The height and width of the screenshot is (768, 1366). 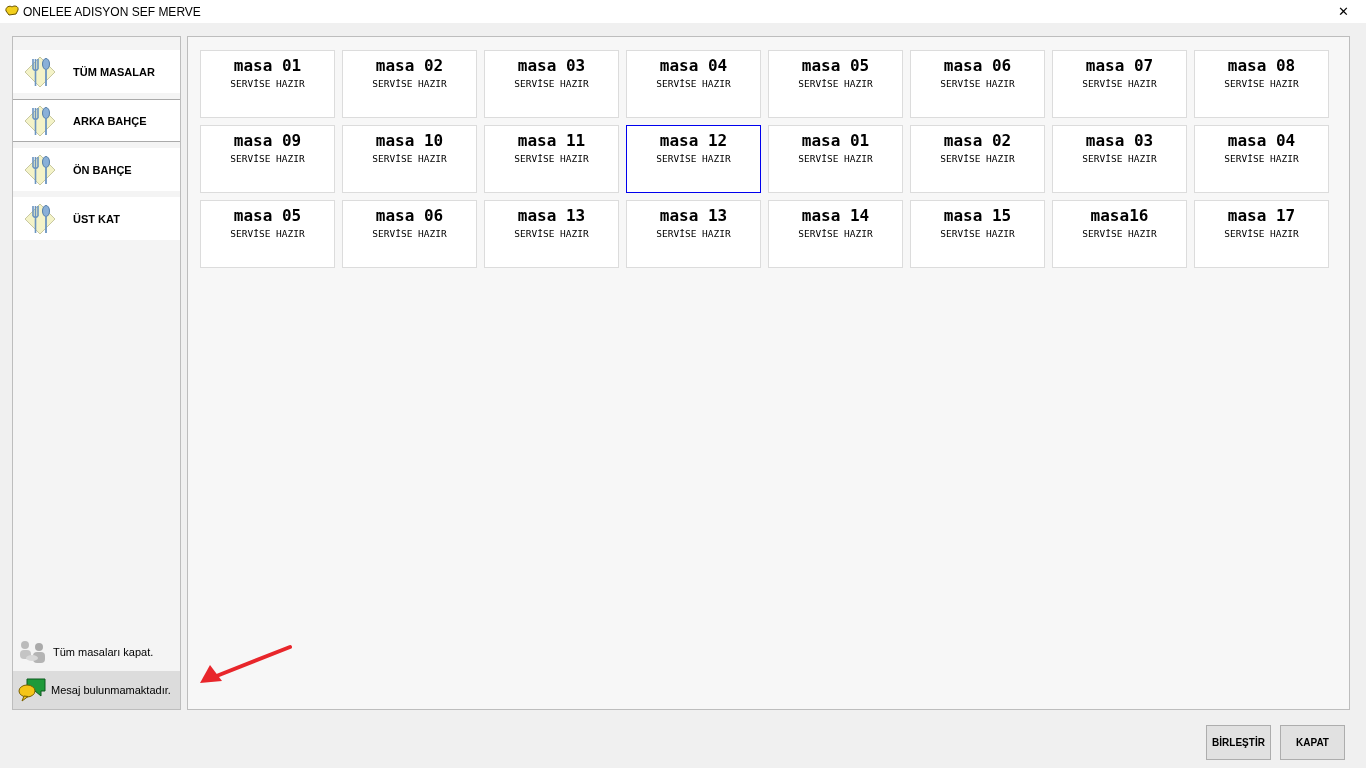 I want to click on close-button: ✕, so click(x=1343, y=11).